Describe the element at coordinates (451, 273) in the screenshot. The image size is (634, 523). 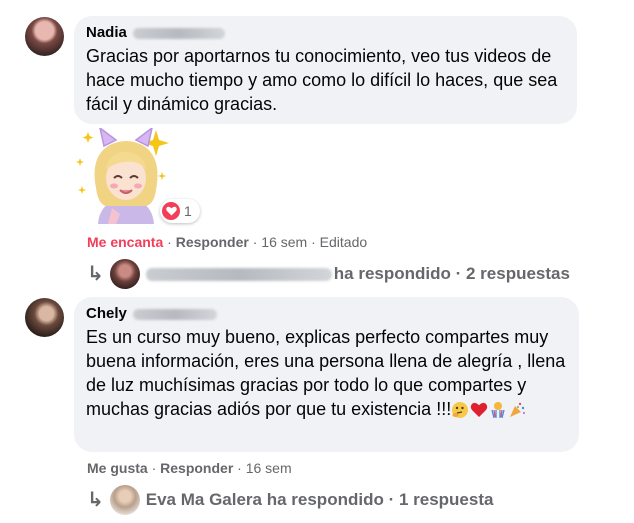
I see `replies-summary: ha respondido · 2 respuestas` at that location.